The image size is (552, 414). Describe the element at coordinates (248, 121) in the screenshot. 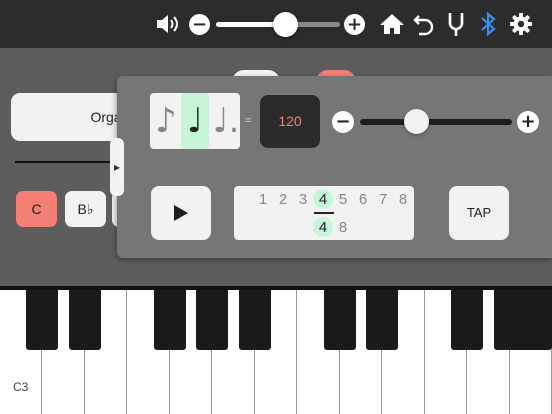

I see `equals-sign: =` at that location.